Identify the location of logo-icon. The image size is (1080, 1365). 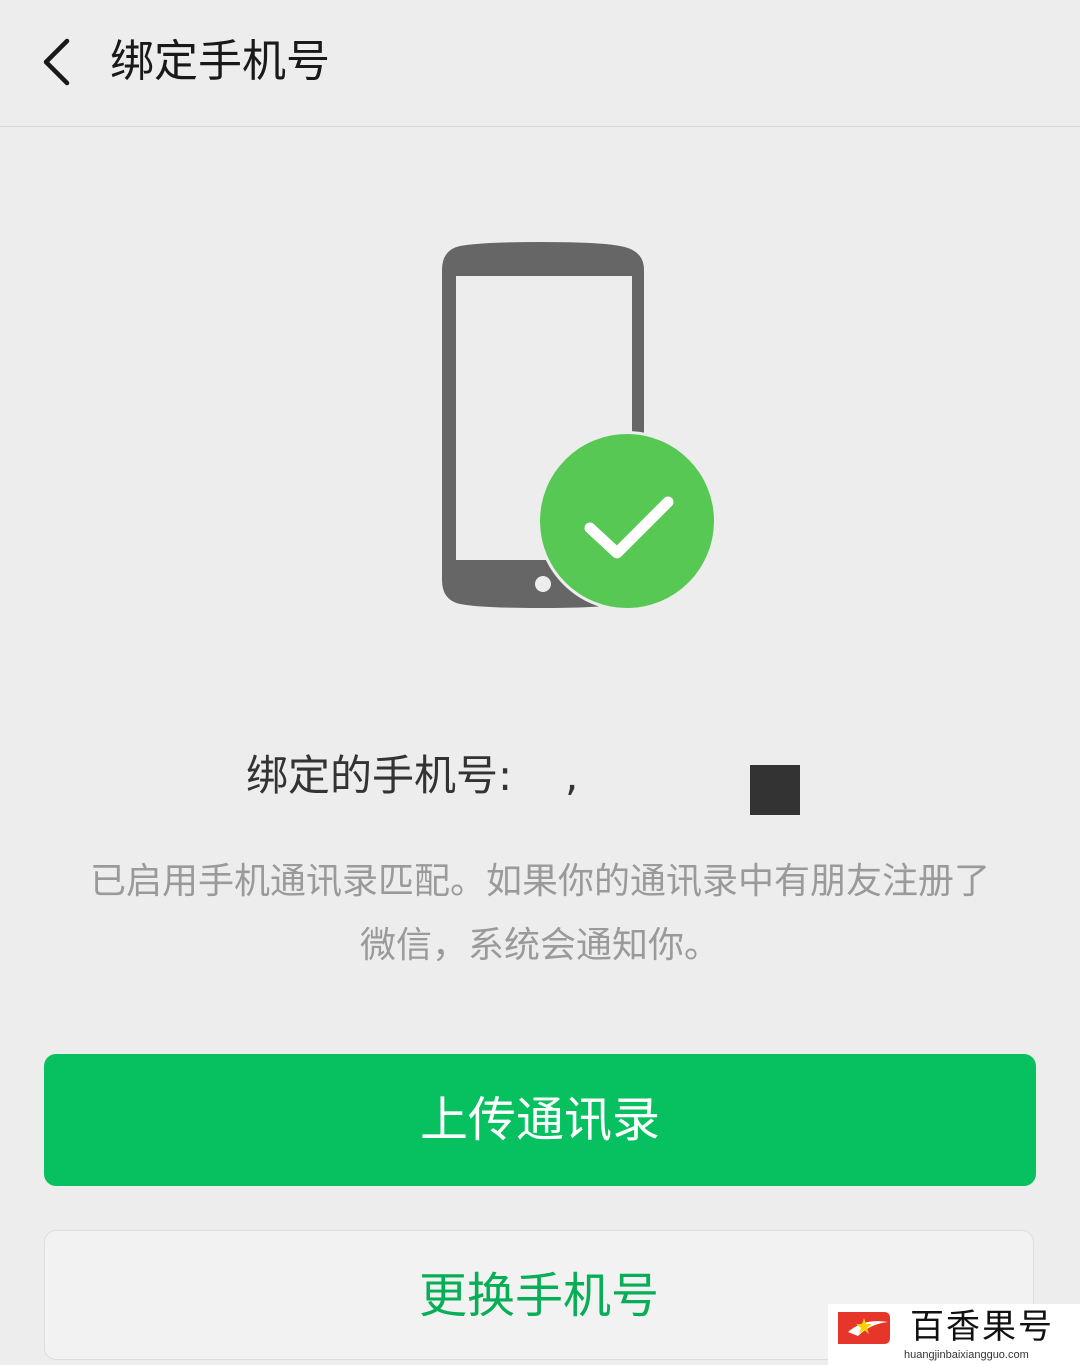
(864, 1328).